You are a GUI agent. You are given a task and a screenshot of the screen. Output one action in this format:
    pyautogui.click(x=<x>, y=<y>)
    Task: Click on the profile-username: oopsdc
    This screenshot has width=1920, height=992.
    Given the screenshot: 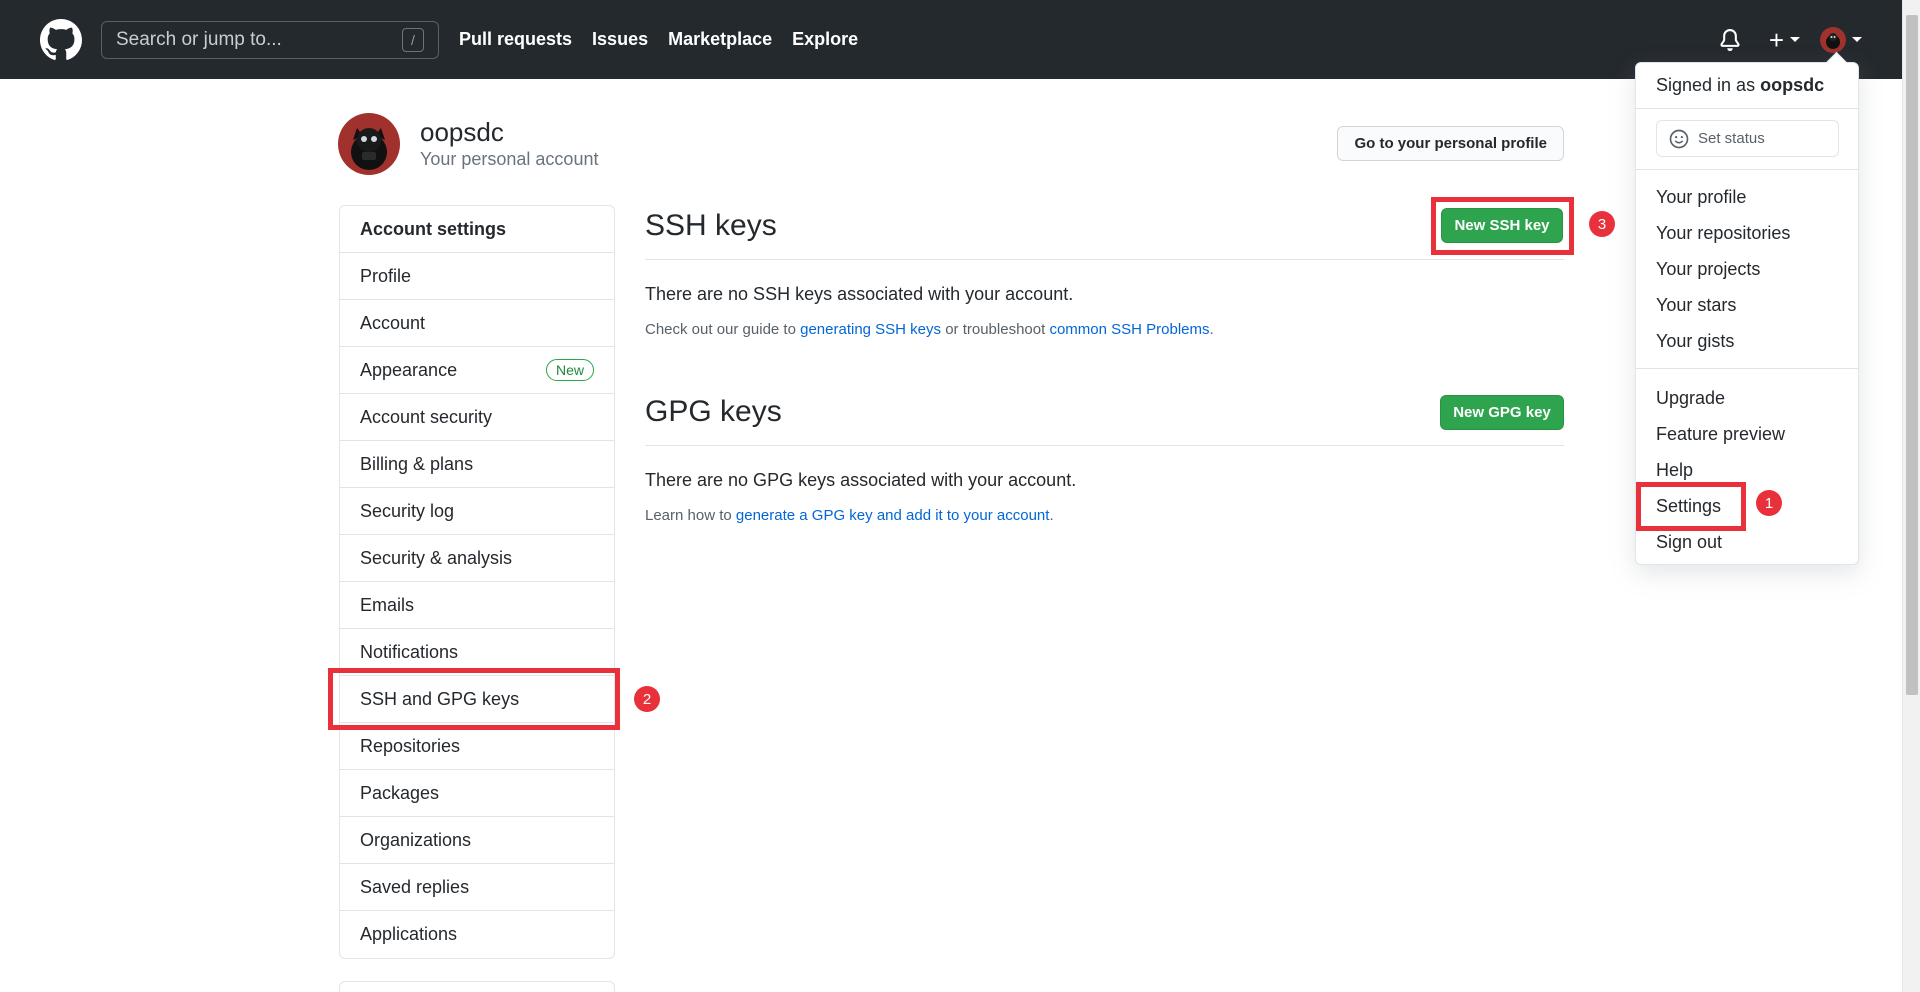 What is the action you would take?
    pyautogui.click(x=509, y=132)
    